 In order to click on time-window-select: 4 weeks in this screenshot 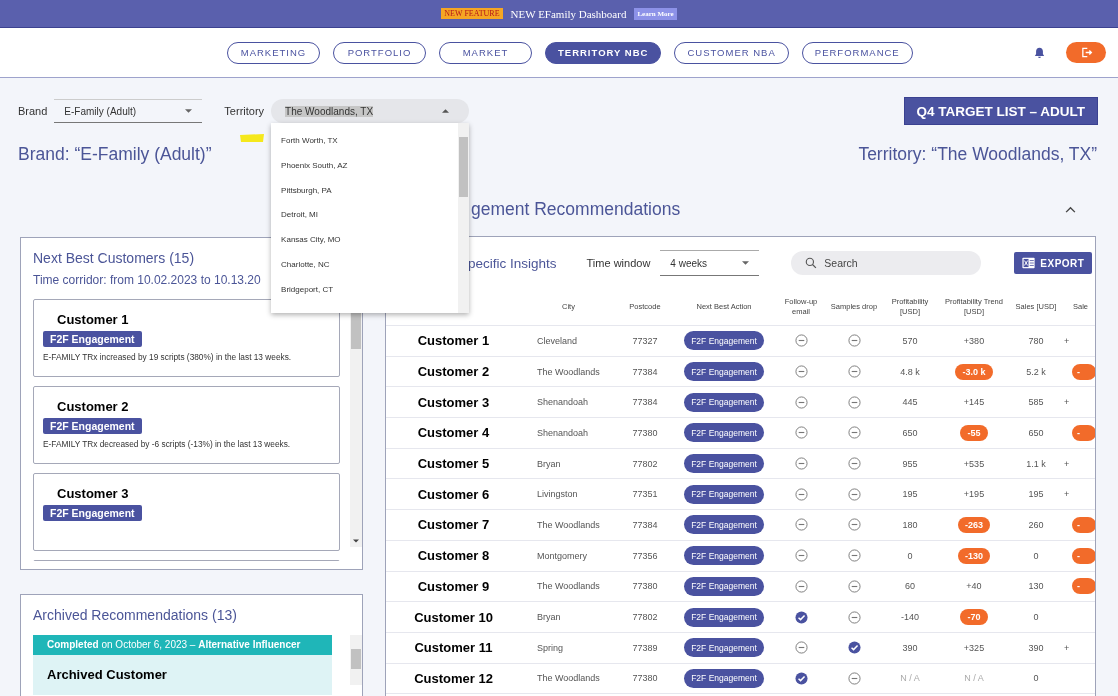, I will do `click(710, 263)`.